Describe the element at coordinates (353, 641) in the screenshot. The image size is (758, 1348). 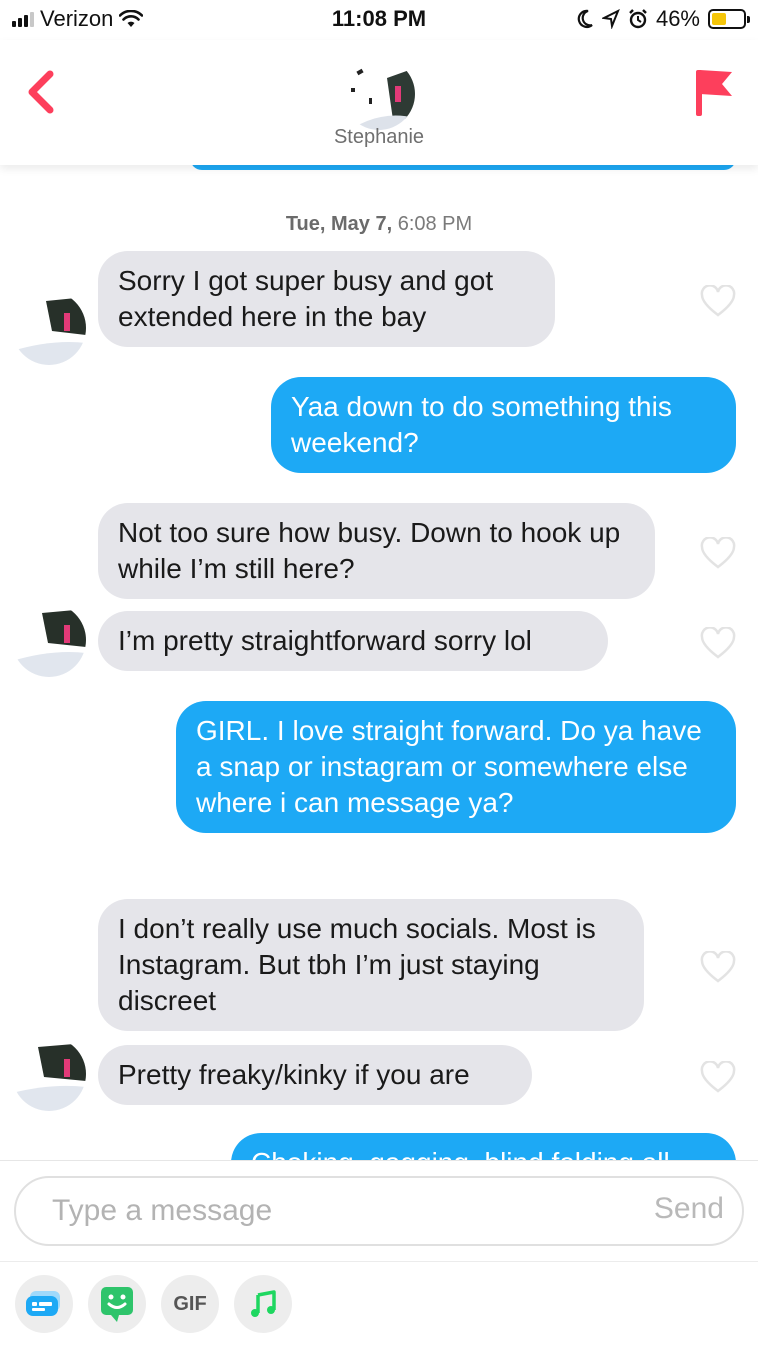
I see `incoming-message: I’m pretty straightforward sorry lol` at that location.